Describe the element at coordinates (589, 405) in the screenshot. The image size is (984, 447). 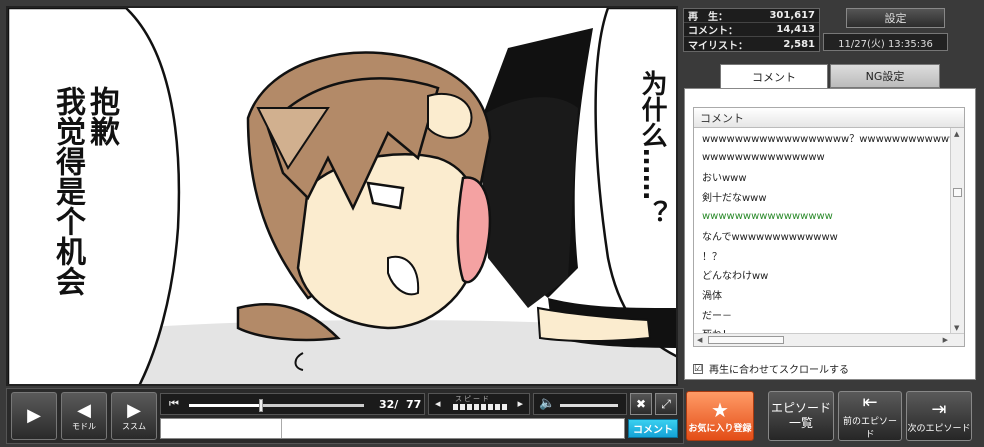
I see `volume-slider` at that location.